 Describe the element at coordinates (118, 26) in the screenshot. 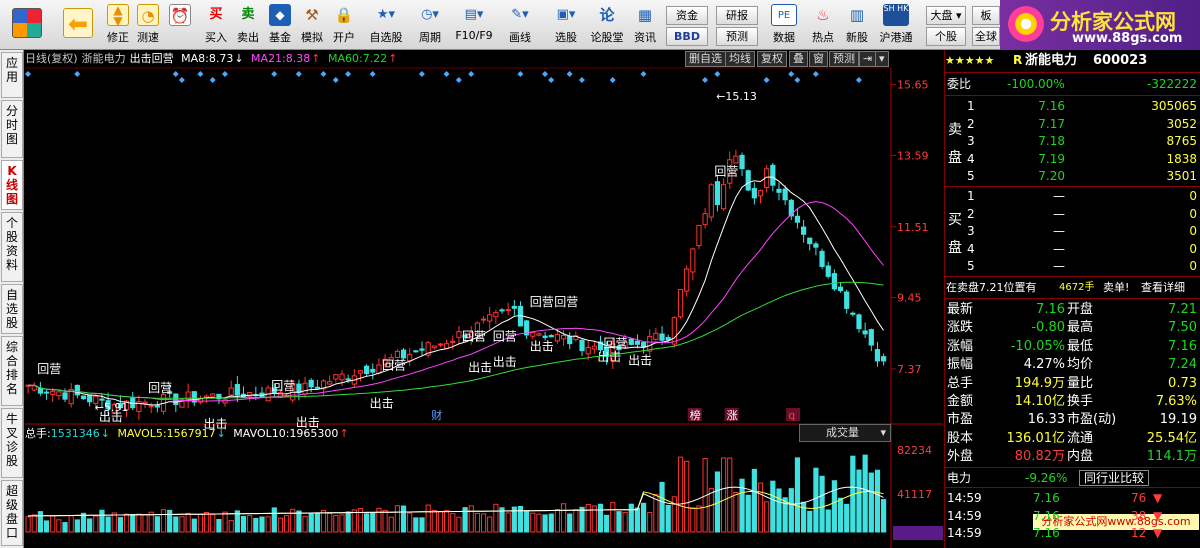

I see `toolbar-item-0: ▲ ▼ 修正` at that location.